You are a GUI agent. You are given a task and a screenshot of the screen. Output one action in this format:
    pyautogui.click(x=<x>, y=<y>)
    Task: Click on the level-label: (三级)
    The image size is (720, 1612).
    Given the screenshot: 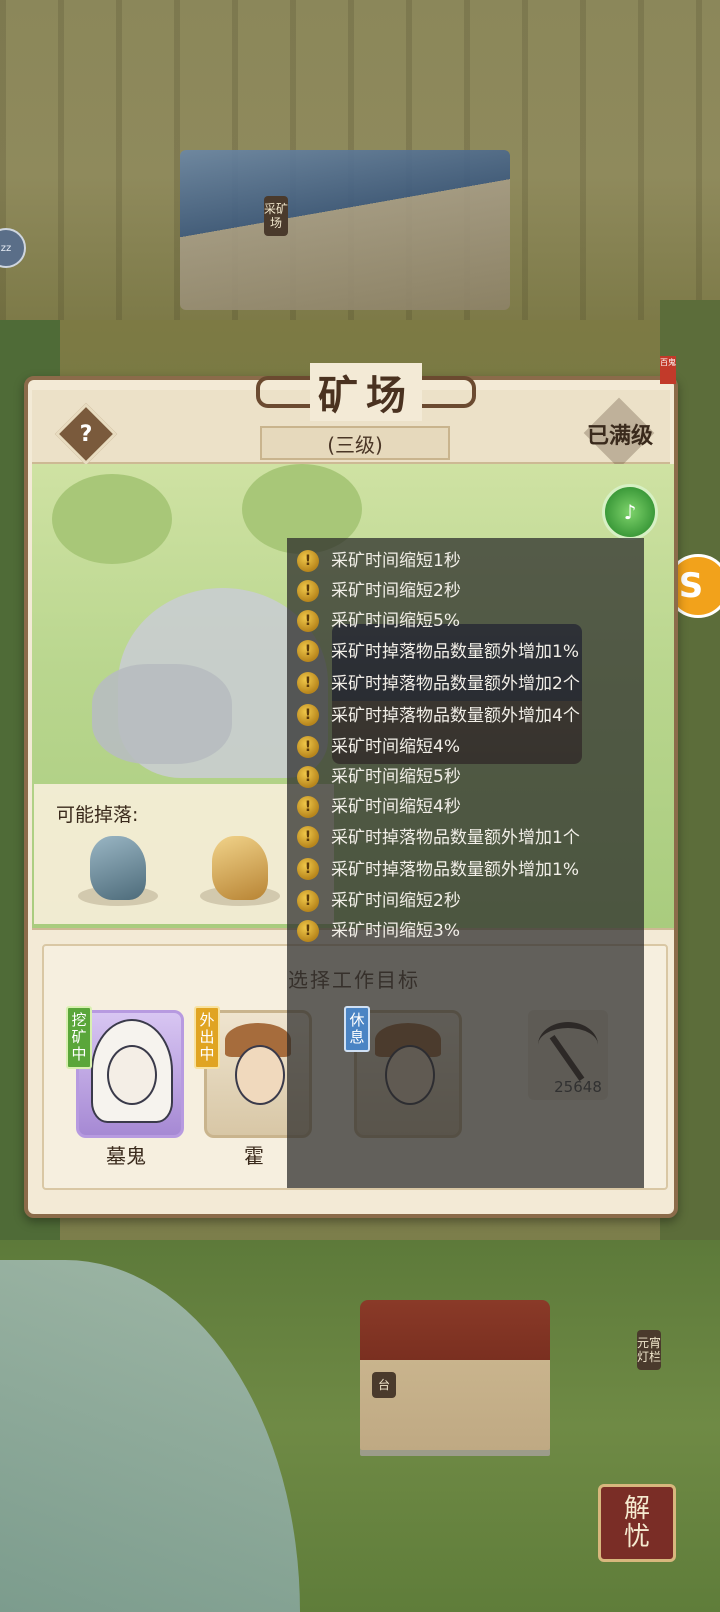 What is the action you would take?
    pyautogui.click(x=355, y=443)
    